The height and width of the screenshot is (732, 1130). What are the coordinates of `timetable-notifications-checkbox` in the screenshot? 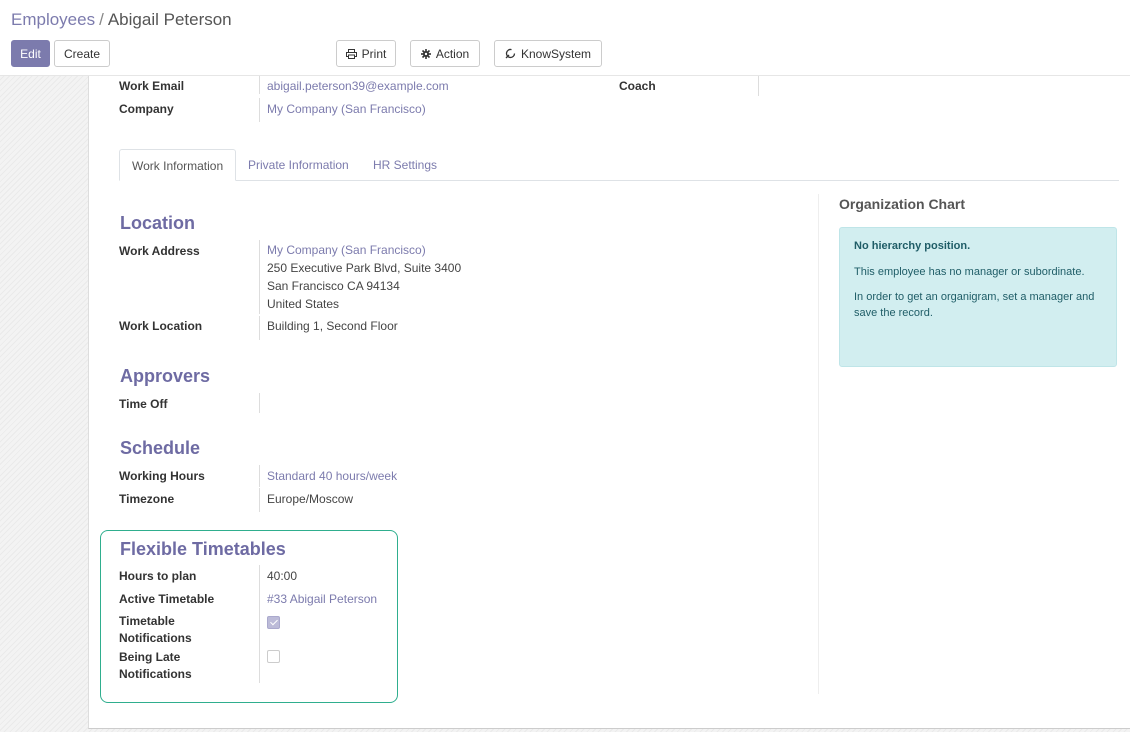 It's located at (273, 622).